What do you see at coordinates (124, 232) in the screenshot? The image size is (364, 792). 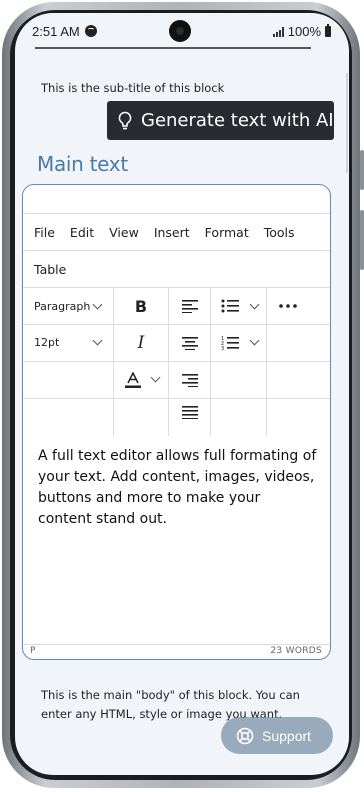 I see `menu-view: View` at bounding box center [124, 232].